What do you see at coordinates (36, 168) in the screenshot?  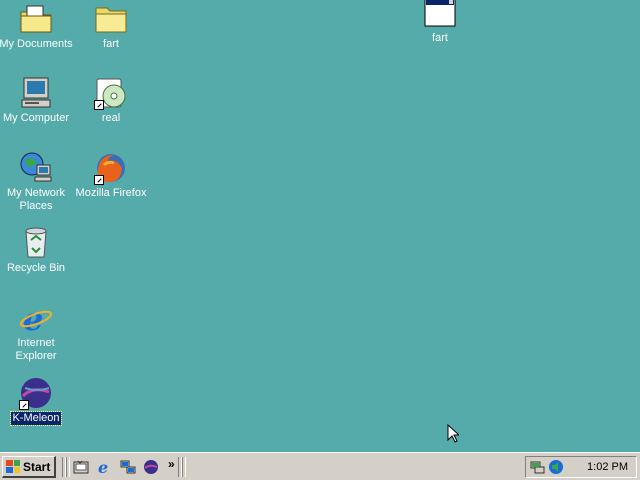 I see `network-places-icon` at bounding box center [36, 168].